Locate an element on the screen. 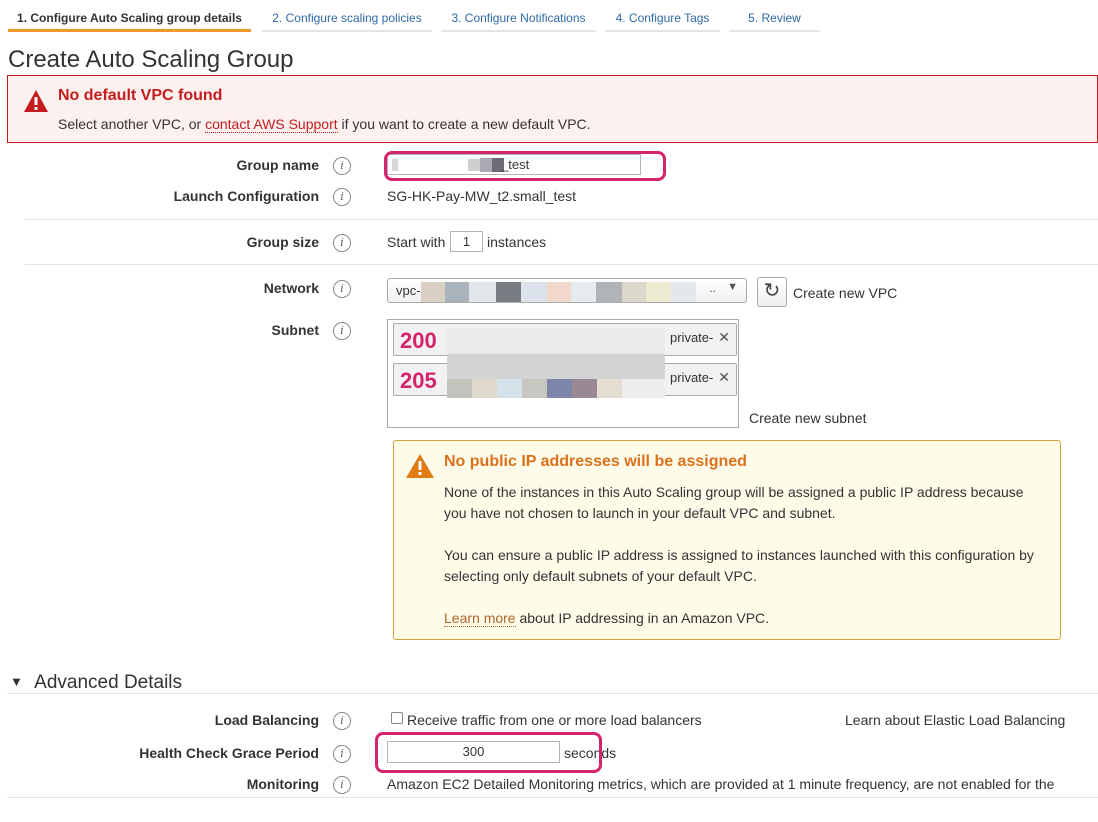 The width and height of the screenshot is (1098, 822). page-title: Create Auto Scaling Group is located at coordinates (151, 59).